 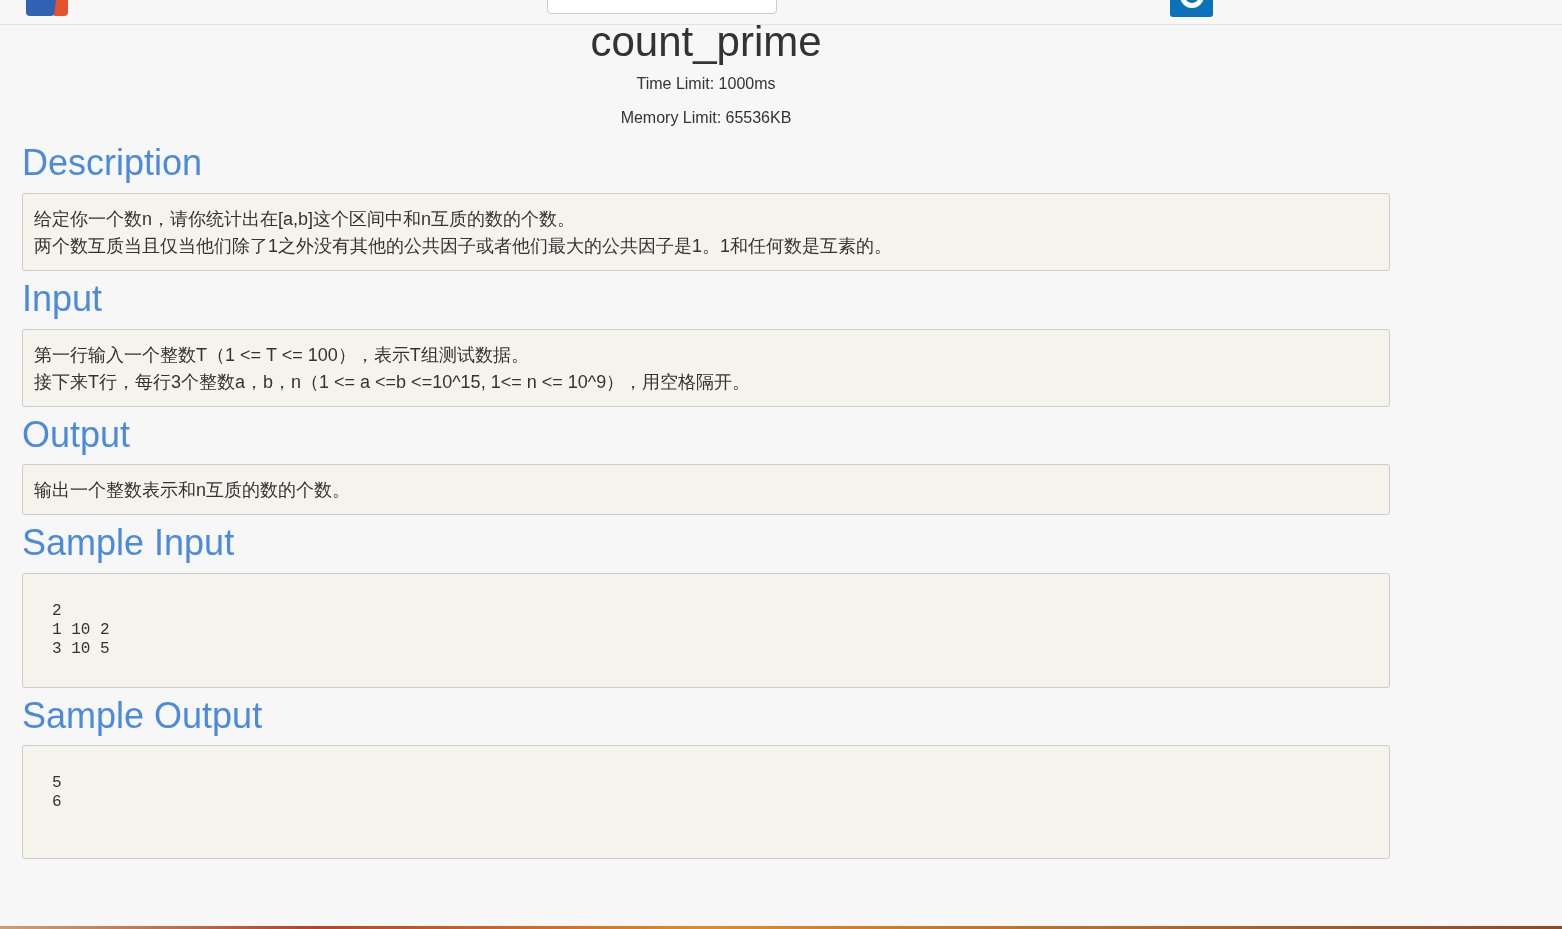 I want to click on section-text: 第一行输入一个整数T（1 <= T <= 100），表示T组测试数据。, so click(x=282, y=355).